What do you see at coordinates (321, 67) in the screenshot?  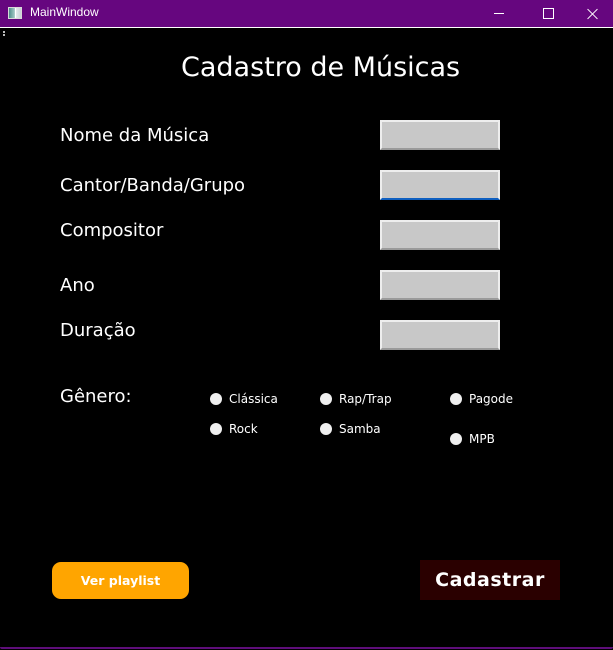 I see `page-title: Cadastro de Músicas` at bounding box center [321, 67].